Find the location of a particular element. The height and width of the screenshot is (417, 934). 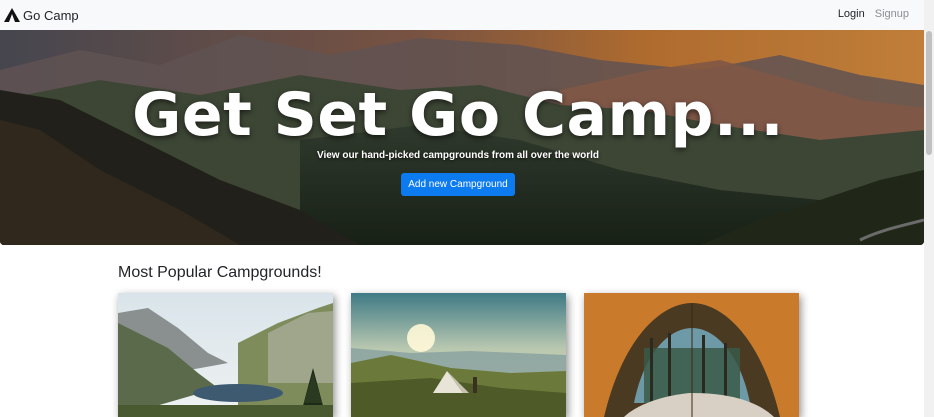

login-link: Login is located at coordinates (851, 14).